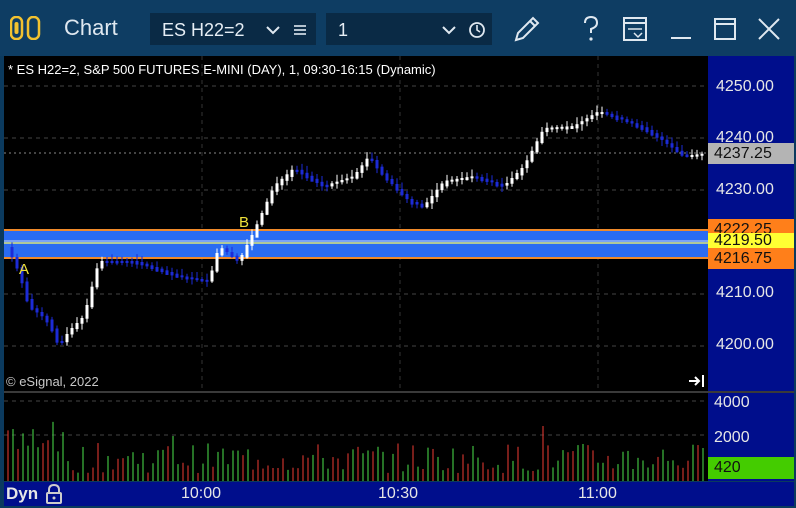  I want to click on minimize-icon, so click(681, 29).